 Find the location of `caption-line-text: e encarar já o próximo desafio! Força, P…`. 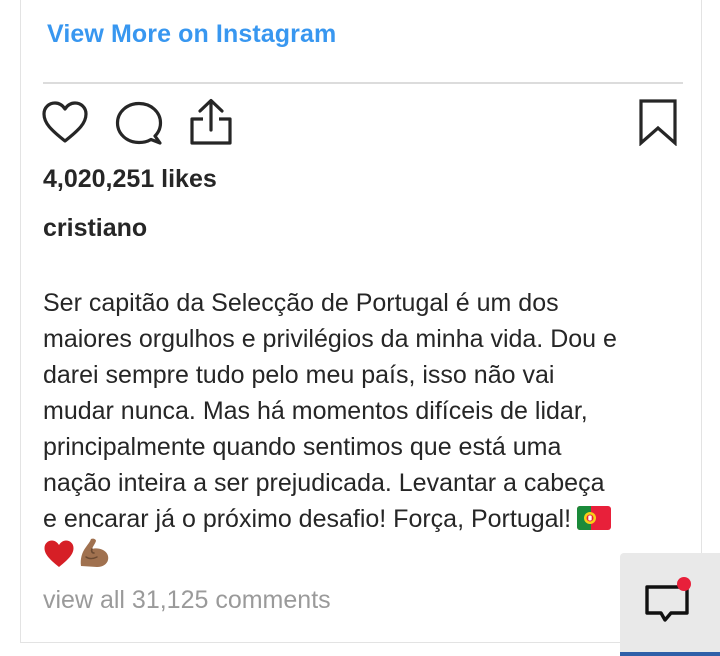

caption-line-text: e encarar já o próximo desafio! Força, P… is located at coordinates (307, 519).